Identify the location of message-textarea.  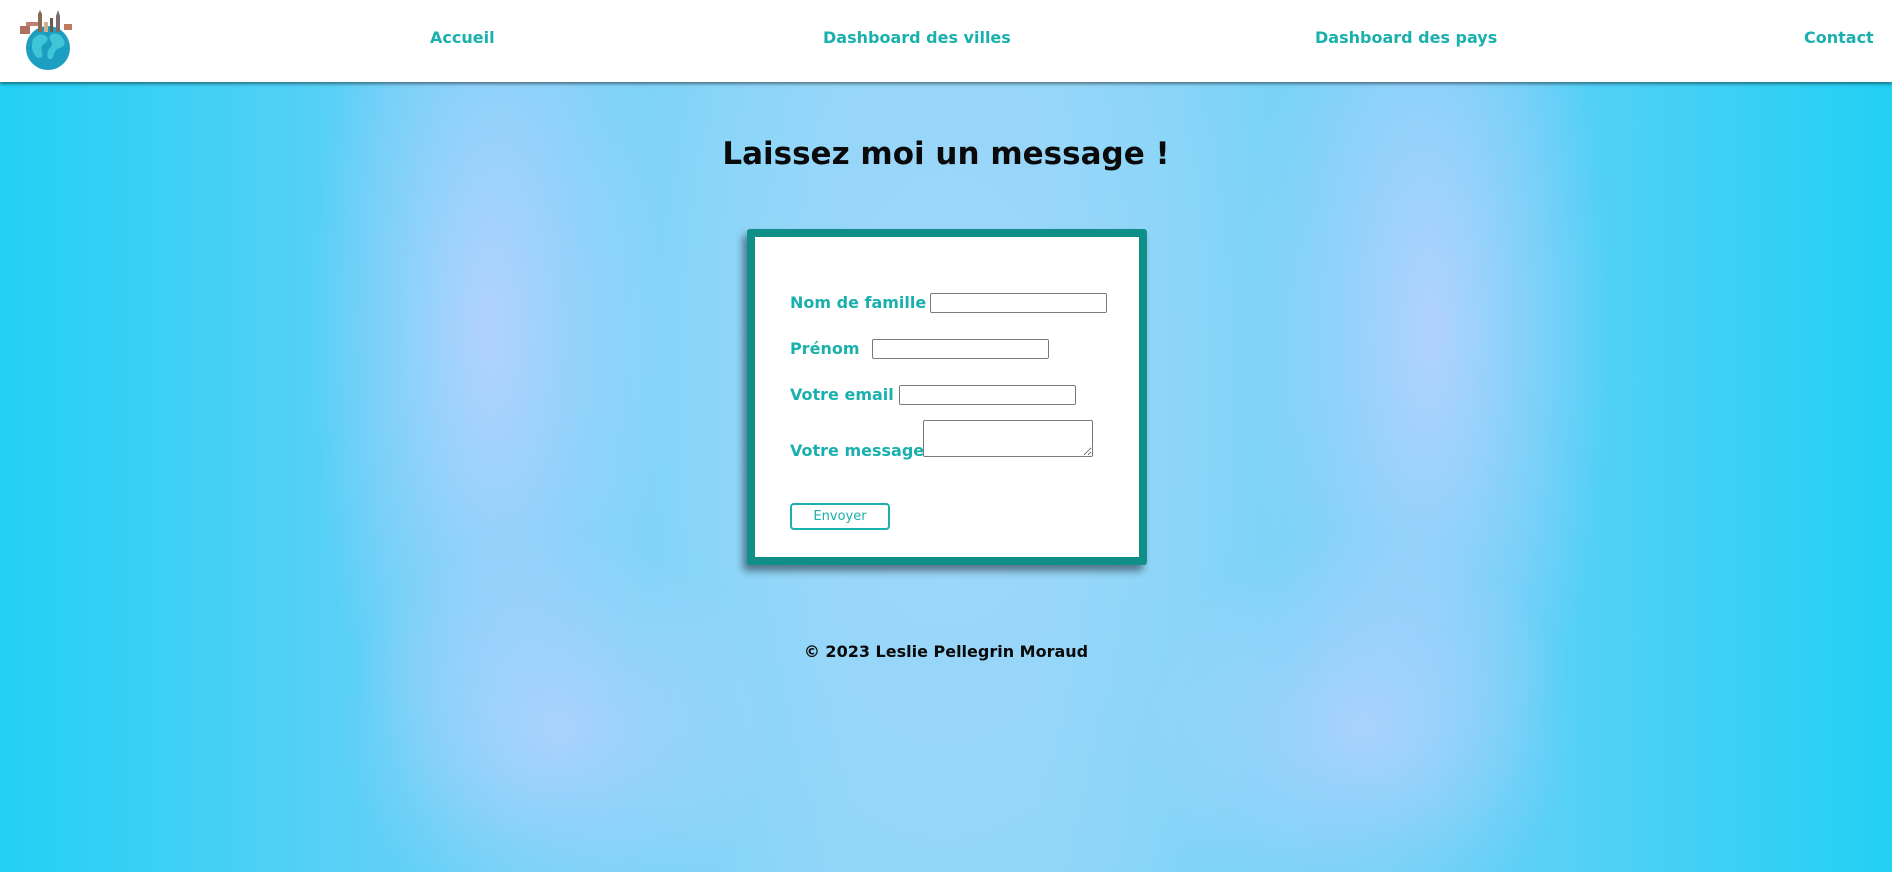
(1008, 438).